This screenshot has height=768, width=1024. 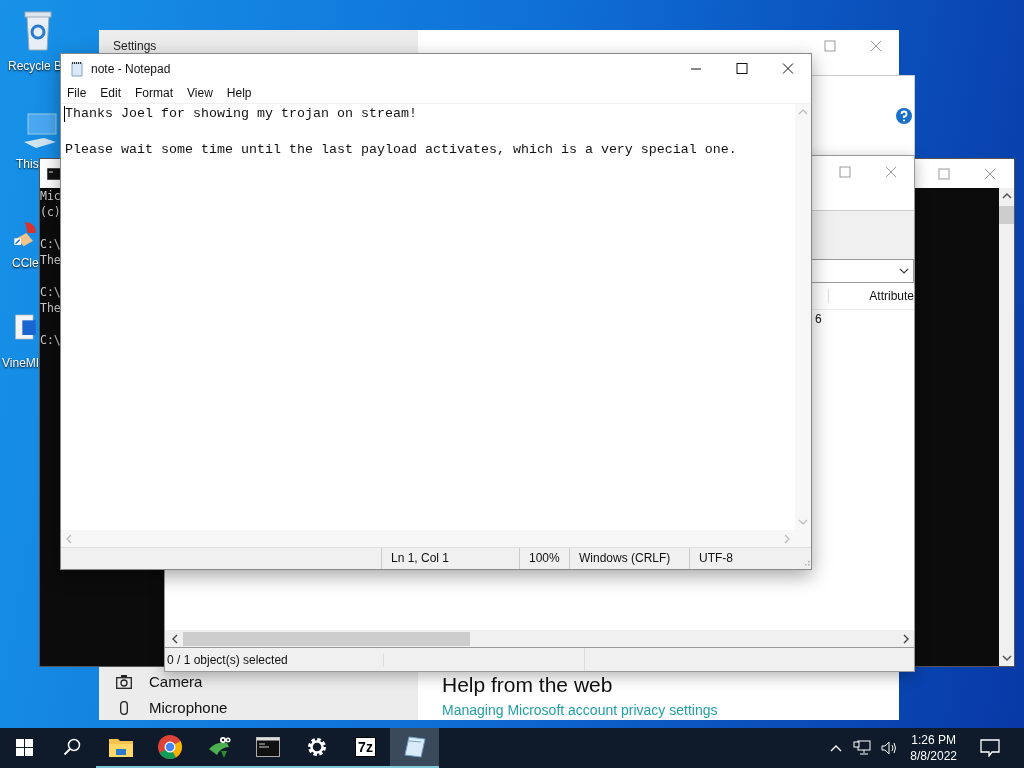 I want to click on notifications-icon, so click(x=990, y=748).